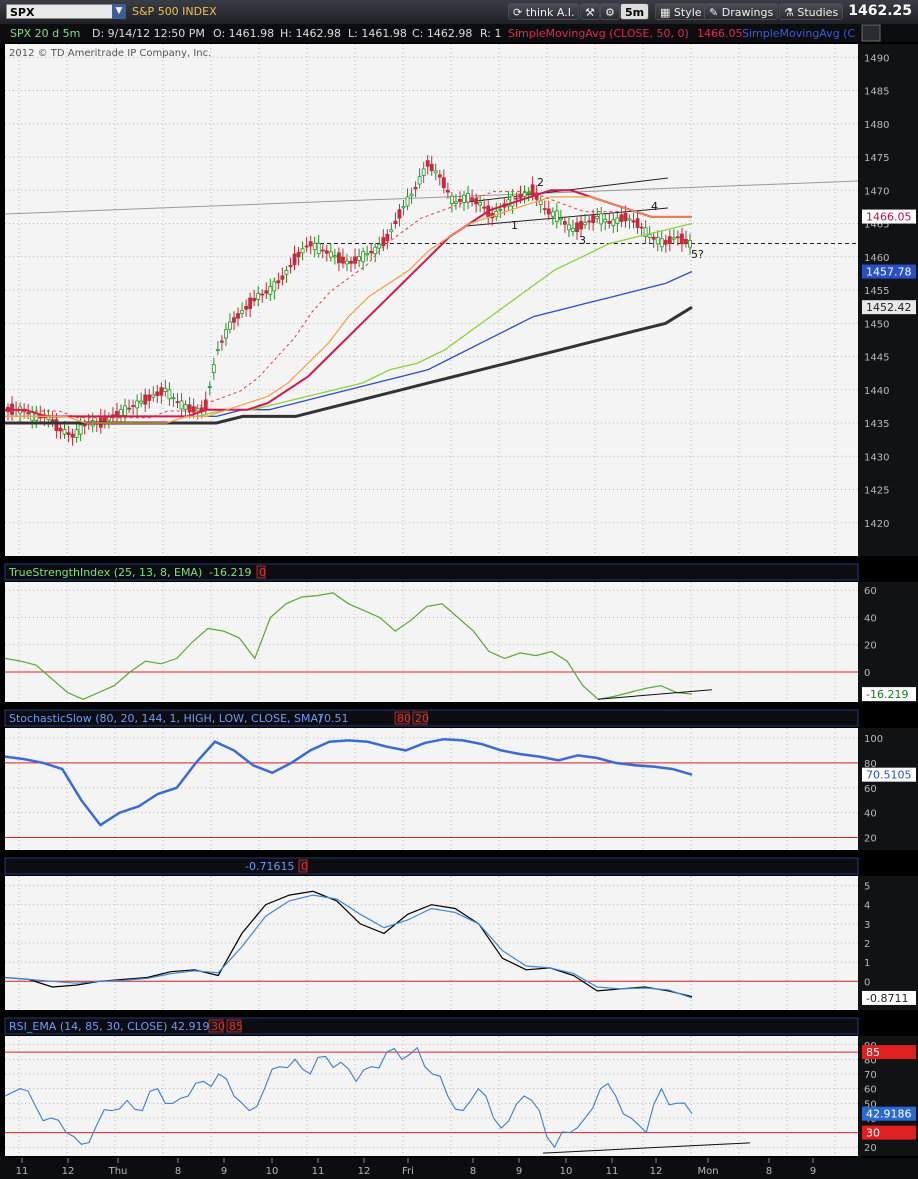 Image resolution: width=918 pixels, height=1179 pixels. I want to click on macd-title-text: -0.71615, so click(269, 866).